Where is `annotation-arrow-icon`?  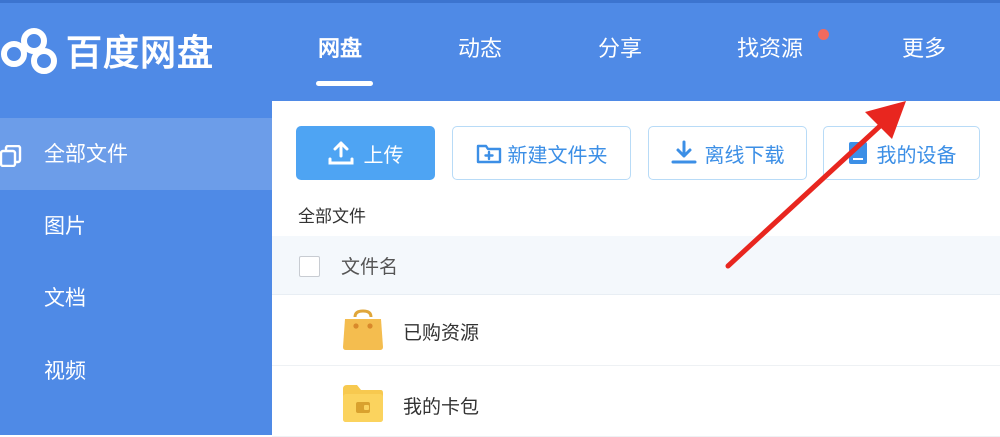 annotation-arrow-icon is located at coordinates (815, 185).